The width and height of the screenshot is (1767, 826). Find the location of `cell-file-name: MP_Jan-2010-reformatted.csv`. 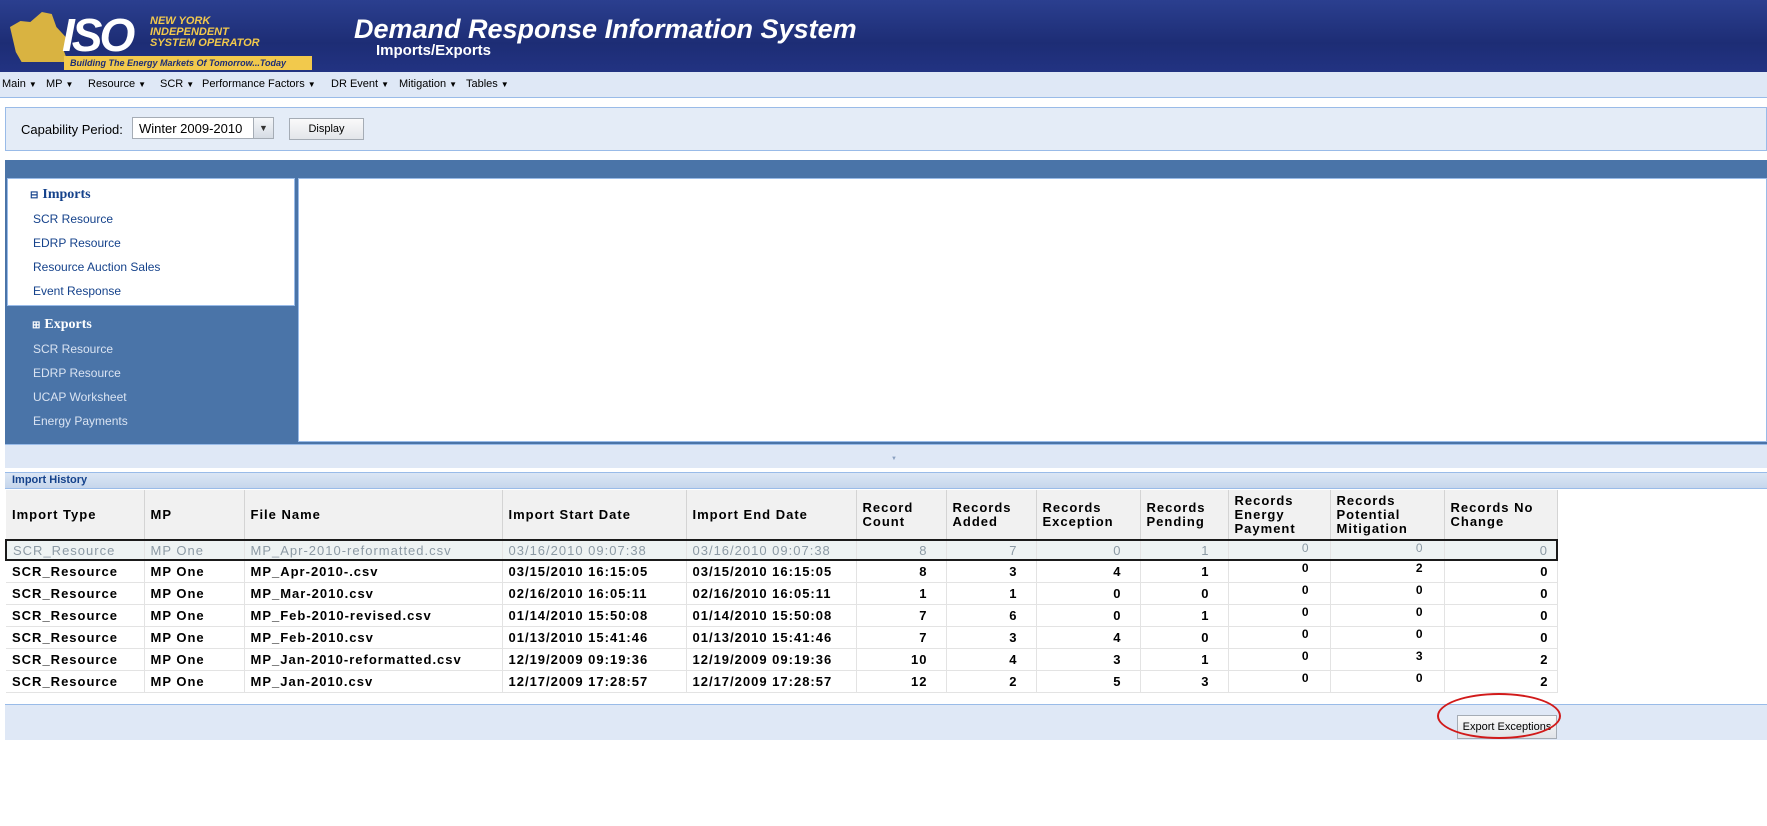

cell-file-name: MP_Jan-2010-reformatted.csv is located at coordinates (373, 659).